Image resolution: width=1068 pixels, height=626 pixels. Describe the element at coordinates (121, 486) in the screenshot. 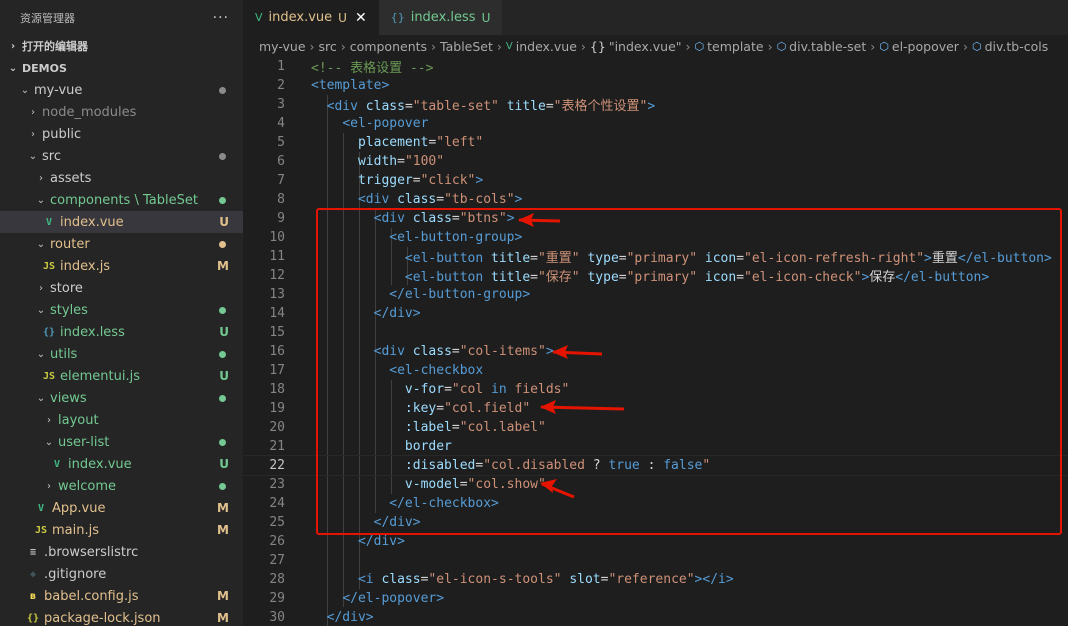

I see `tree-folder: › welcome` at that location.